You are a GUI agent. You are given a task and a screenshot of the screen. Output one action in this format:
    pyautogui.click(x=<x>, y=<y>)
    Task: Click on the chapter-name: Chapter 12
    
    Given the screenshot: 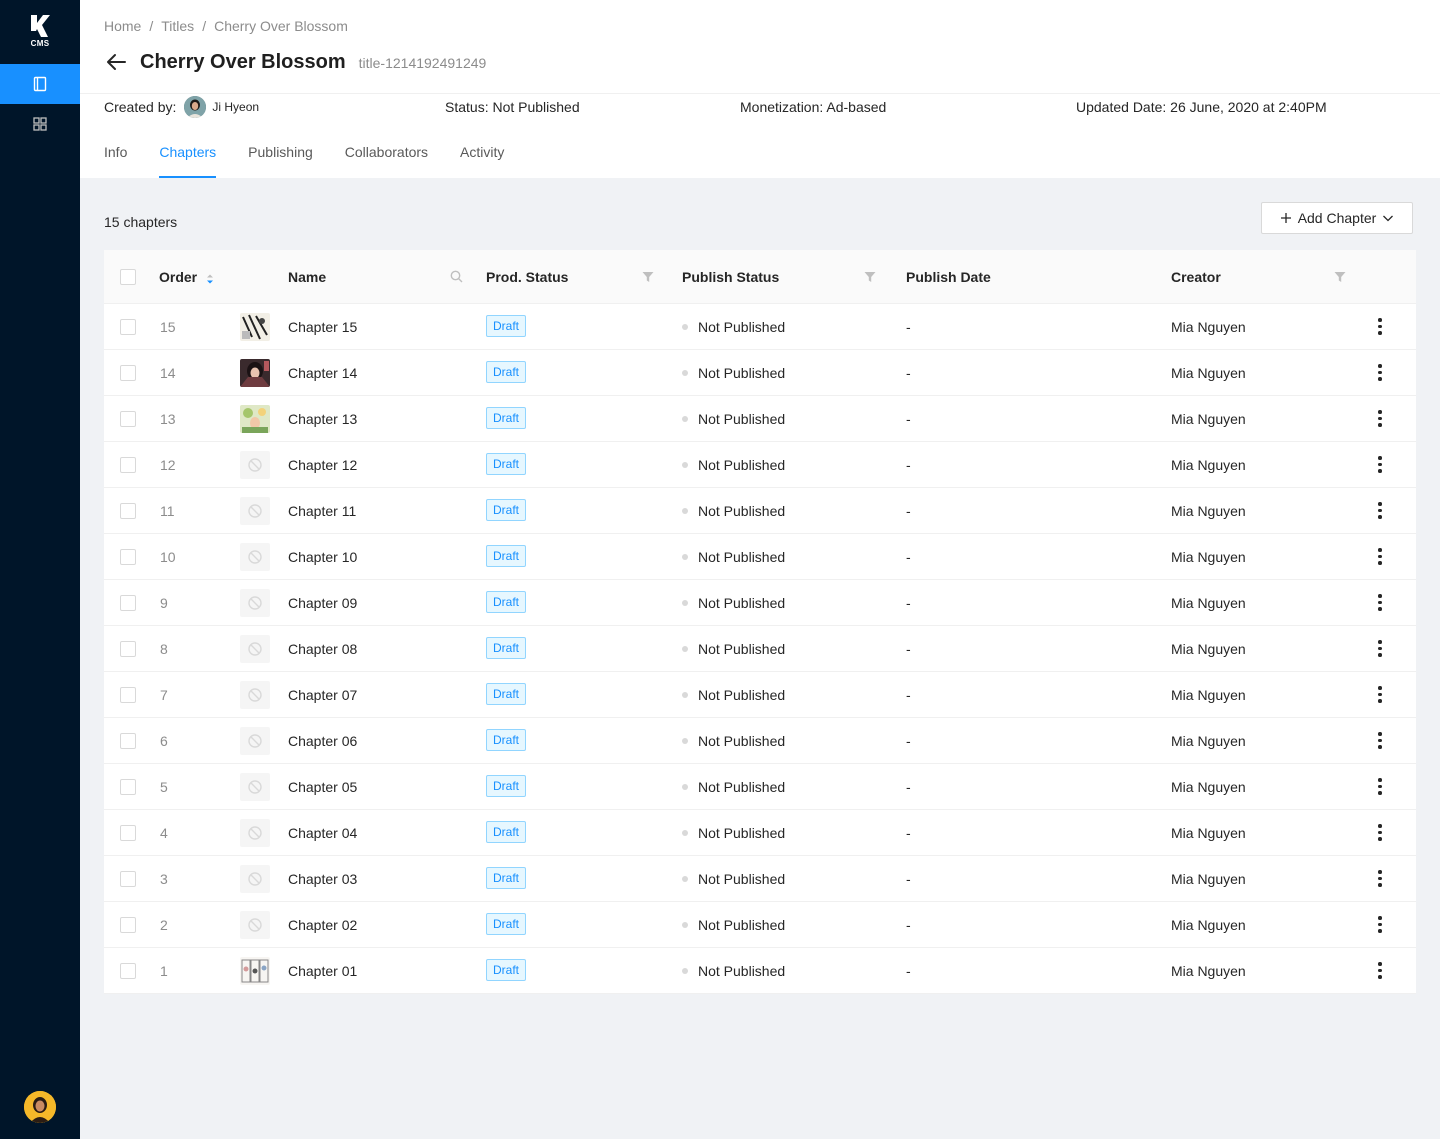 What is the action you would take?
    pyautogui.click(x=322, y=464)
    